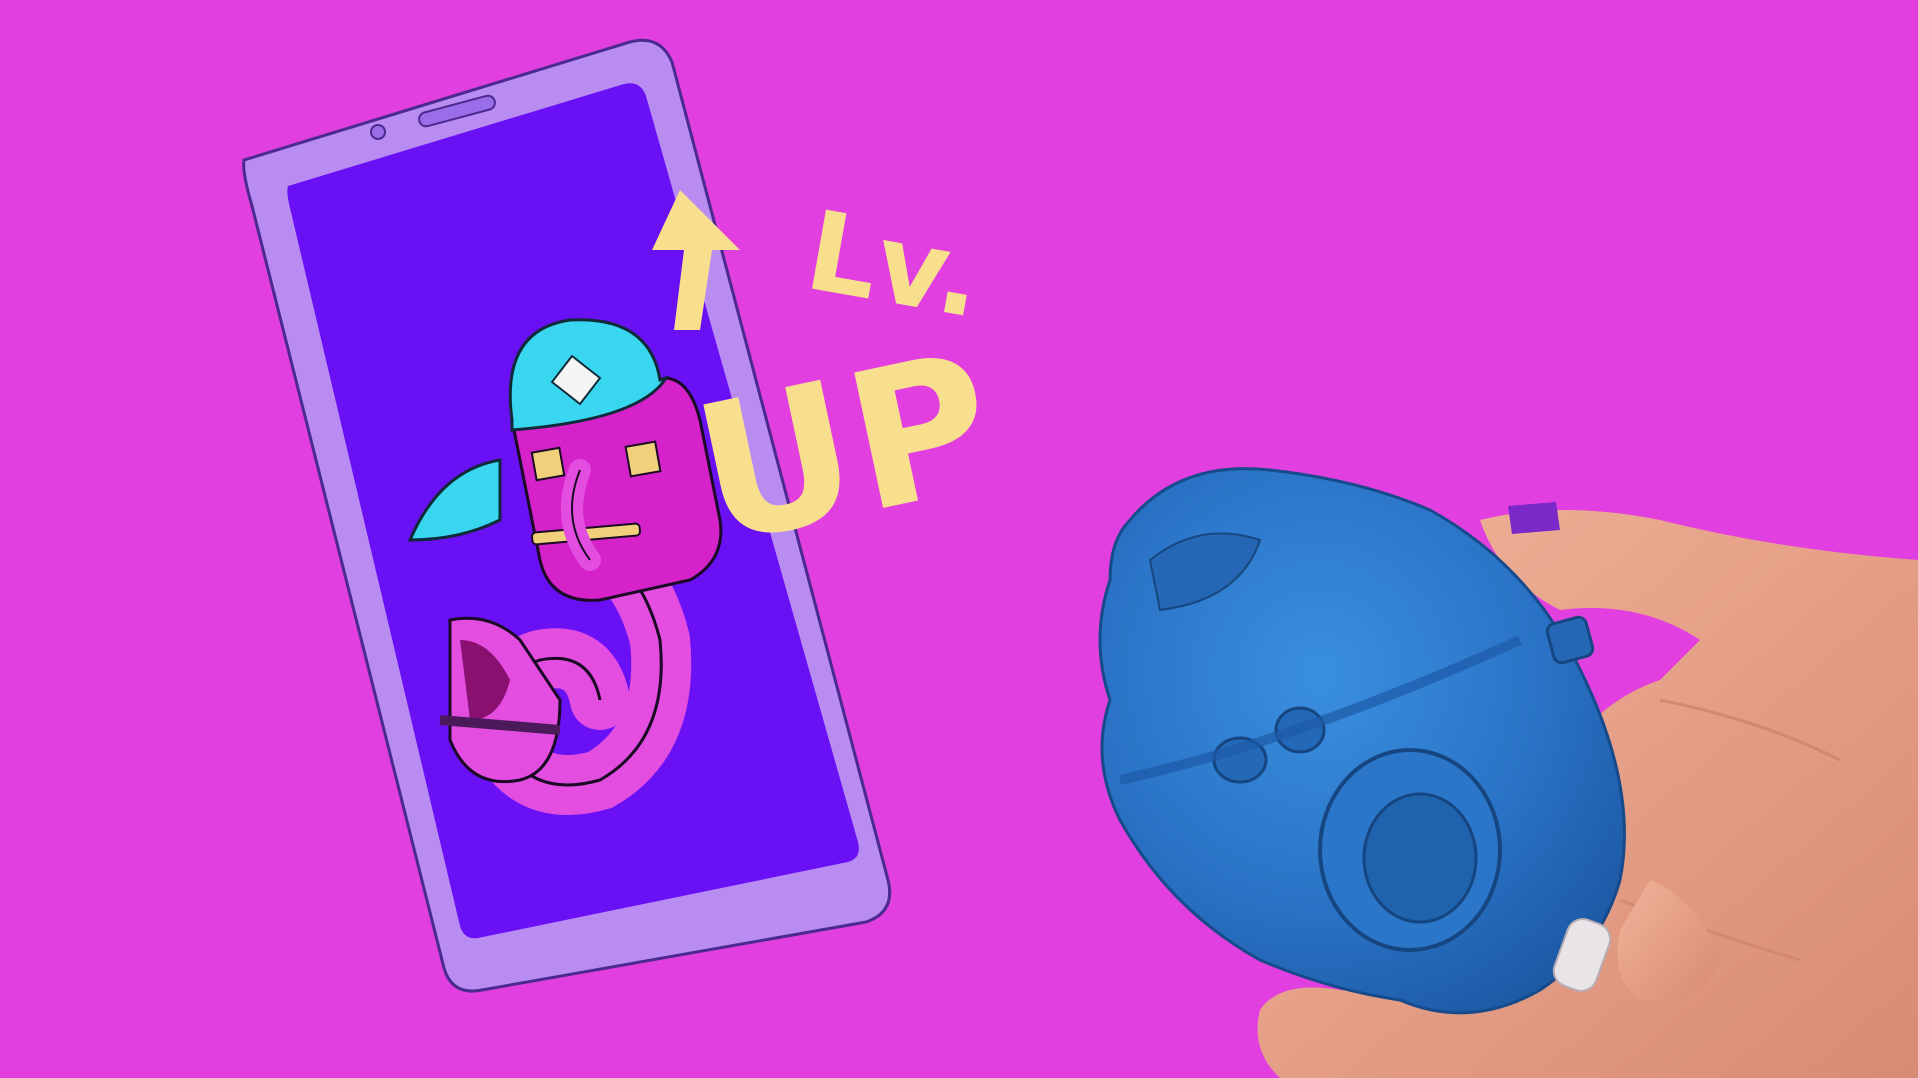 The width and height of the screenshot is (1918, 1078). Describe the element at coordinates (643, 459) in the screenshot. I see `creature-eye-right` at that location.